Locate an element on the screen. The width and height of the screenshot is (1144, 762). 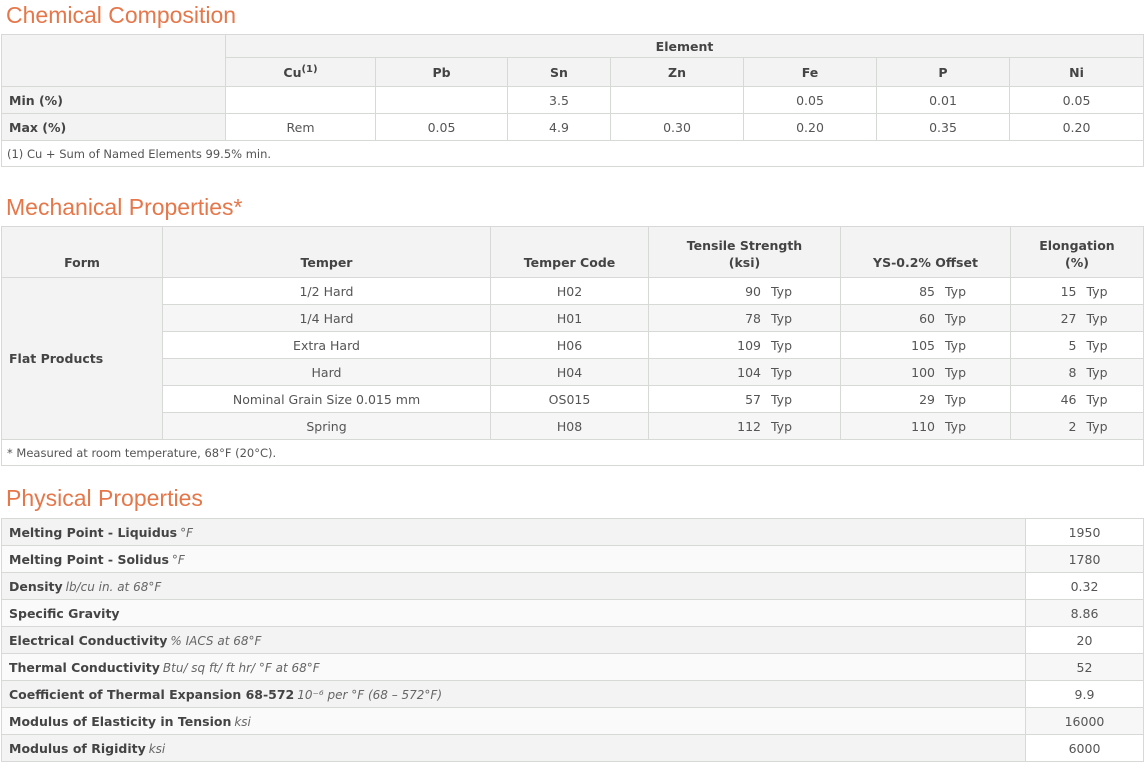
row-label-max: Max (%) is located at coordinates (113, 127).